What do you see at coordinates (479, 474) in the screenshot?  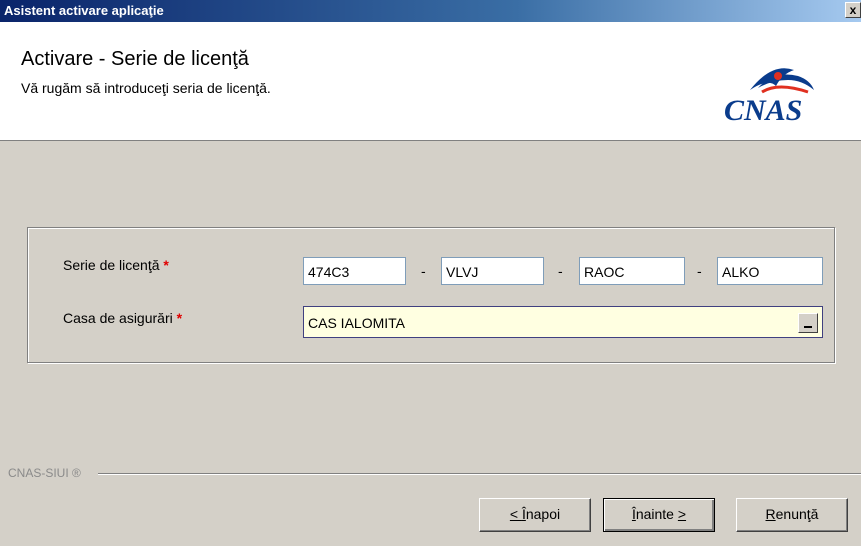 I see `footer-divider` at bounding box center [479, 474].